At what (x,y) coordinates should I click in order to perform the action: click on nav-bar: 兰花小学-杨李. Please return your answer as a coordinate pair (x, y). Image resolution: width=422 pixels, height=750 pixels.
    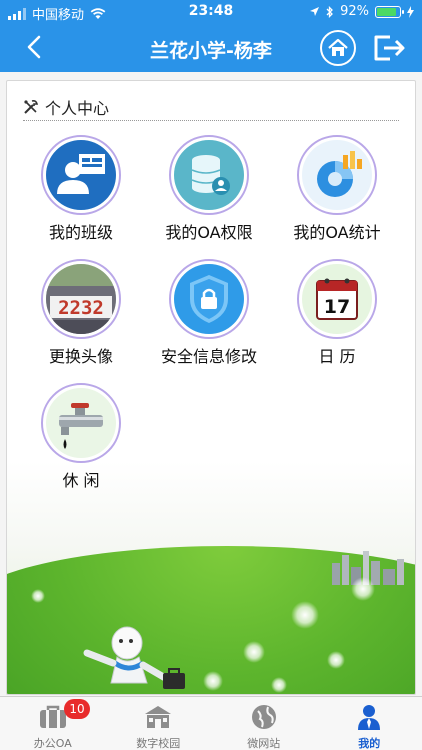
    Looking at the image, I should click on (211, 48).